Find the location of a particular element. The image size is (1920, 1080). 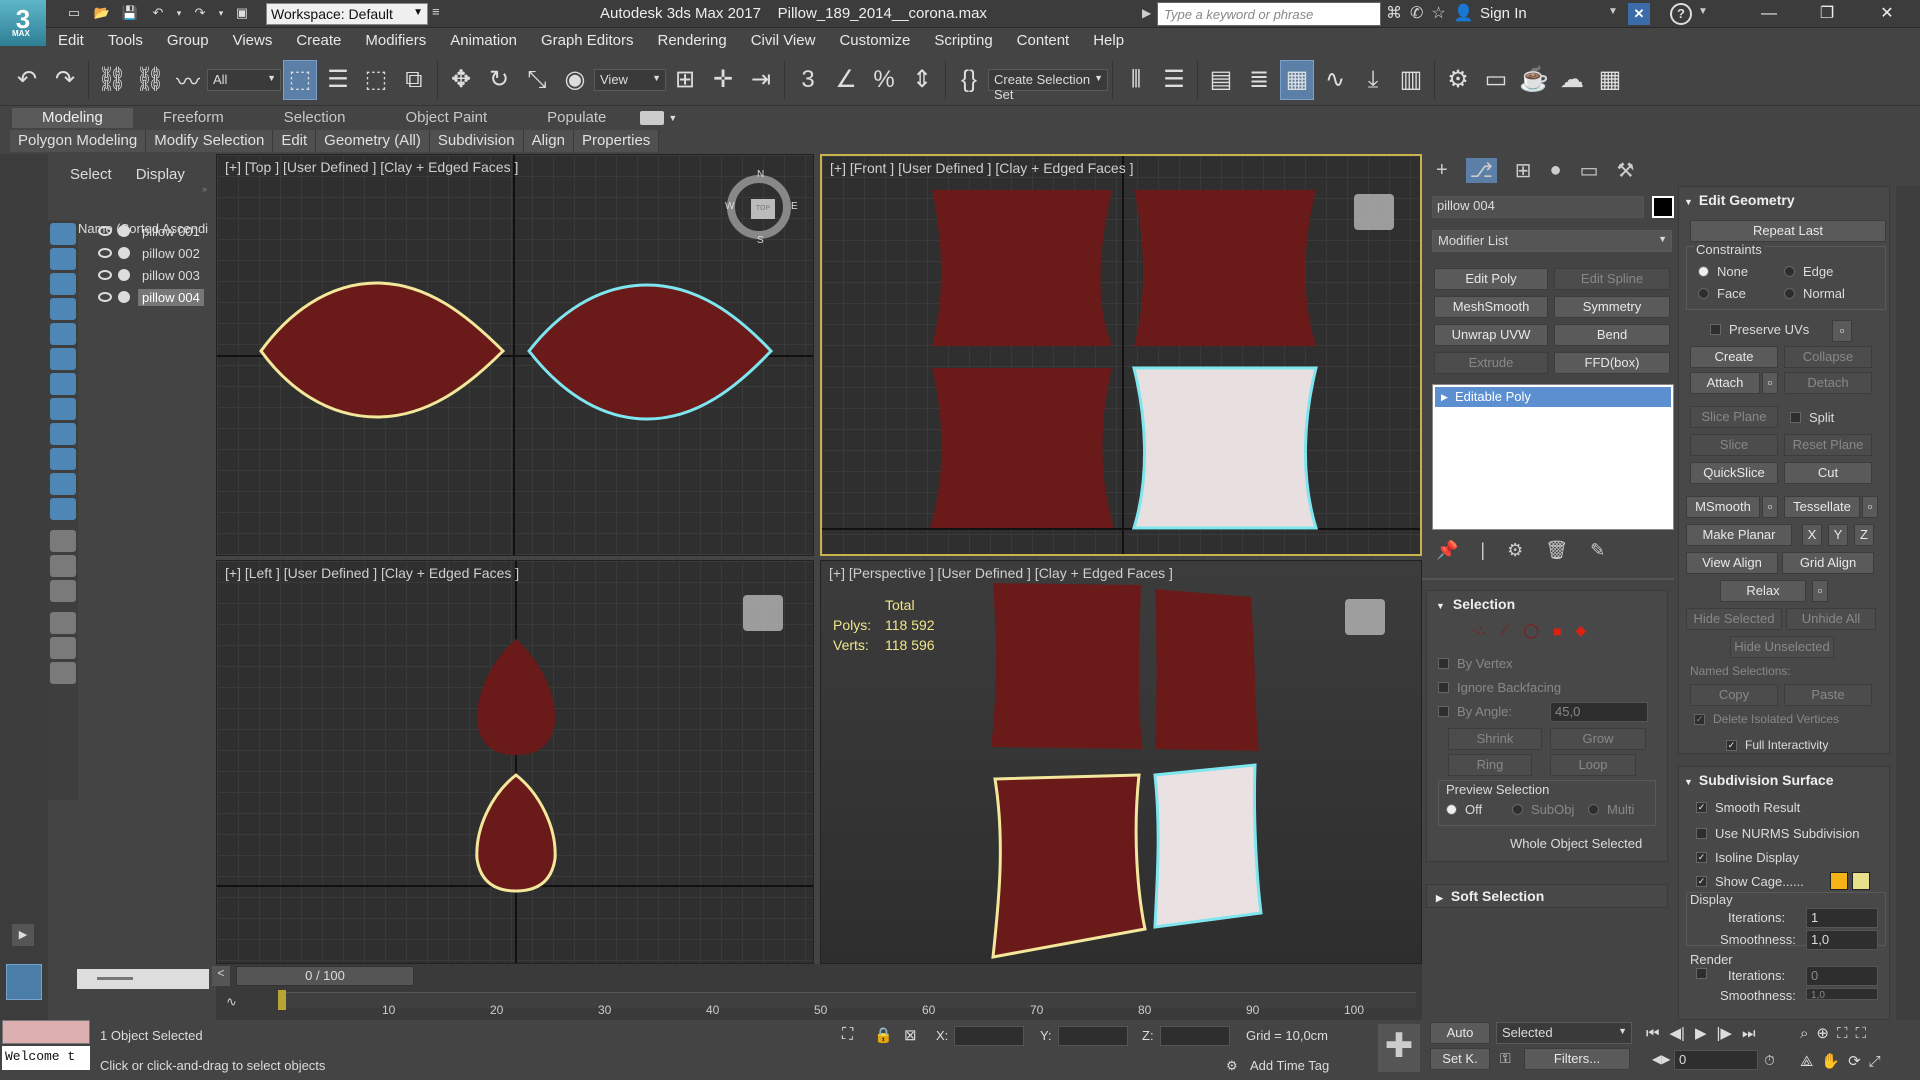

filter-geometry-icon is located at coordinates (63, 234).